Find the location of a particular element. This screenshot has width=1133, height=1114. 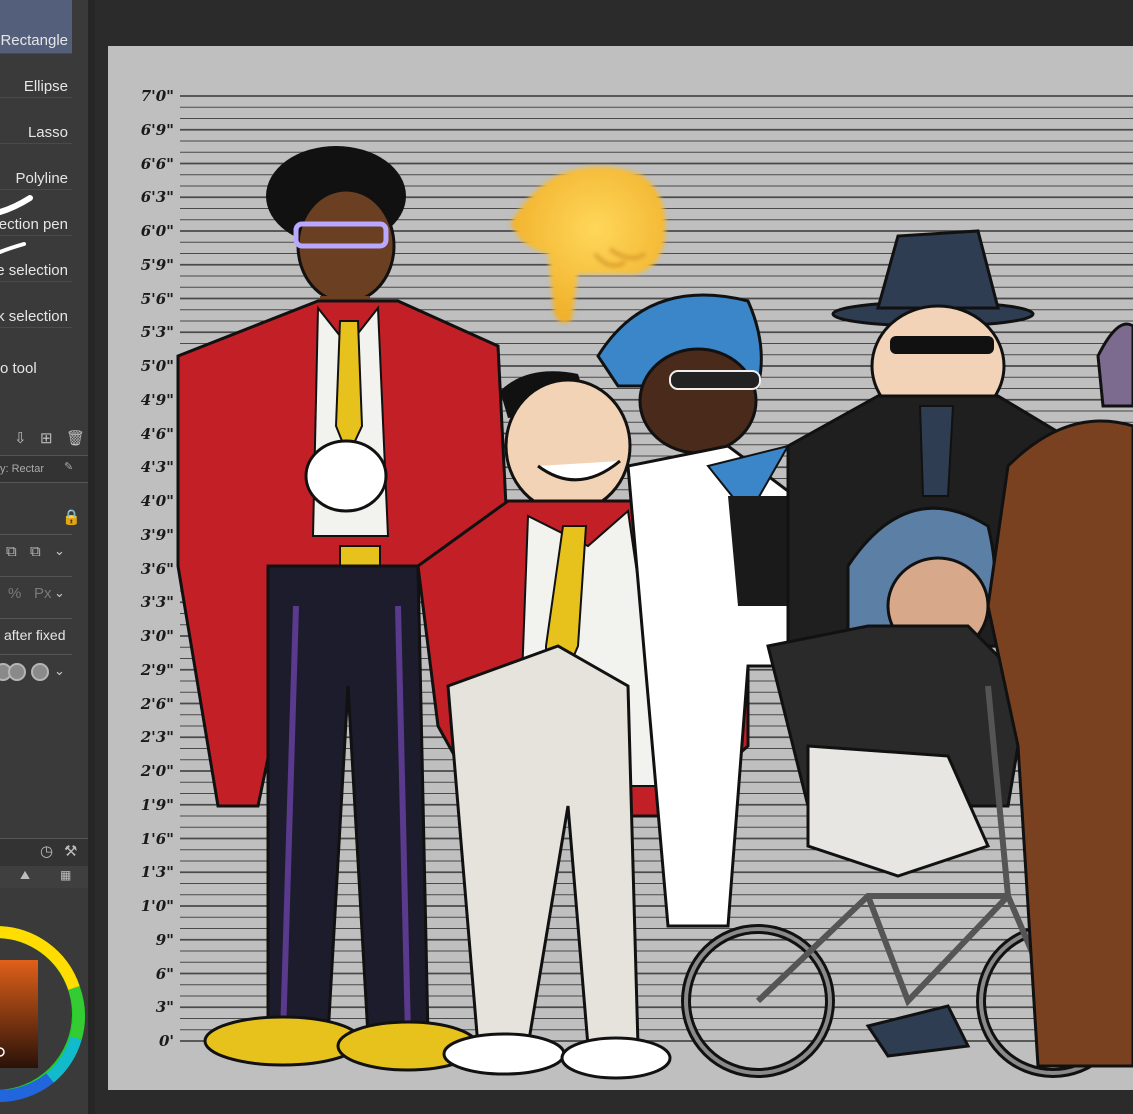

tool-property-header: y: Rectar ✎ is located at coordinates (44, 469).